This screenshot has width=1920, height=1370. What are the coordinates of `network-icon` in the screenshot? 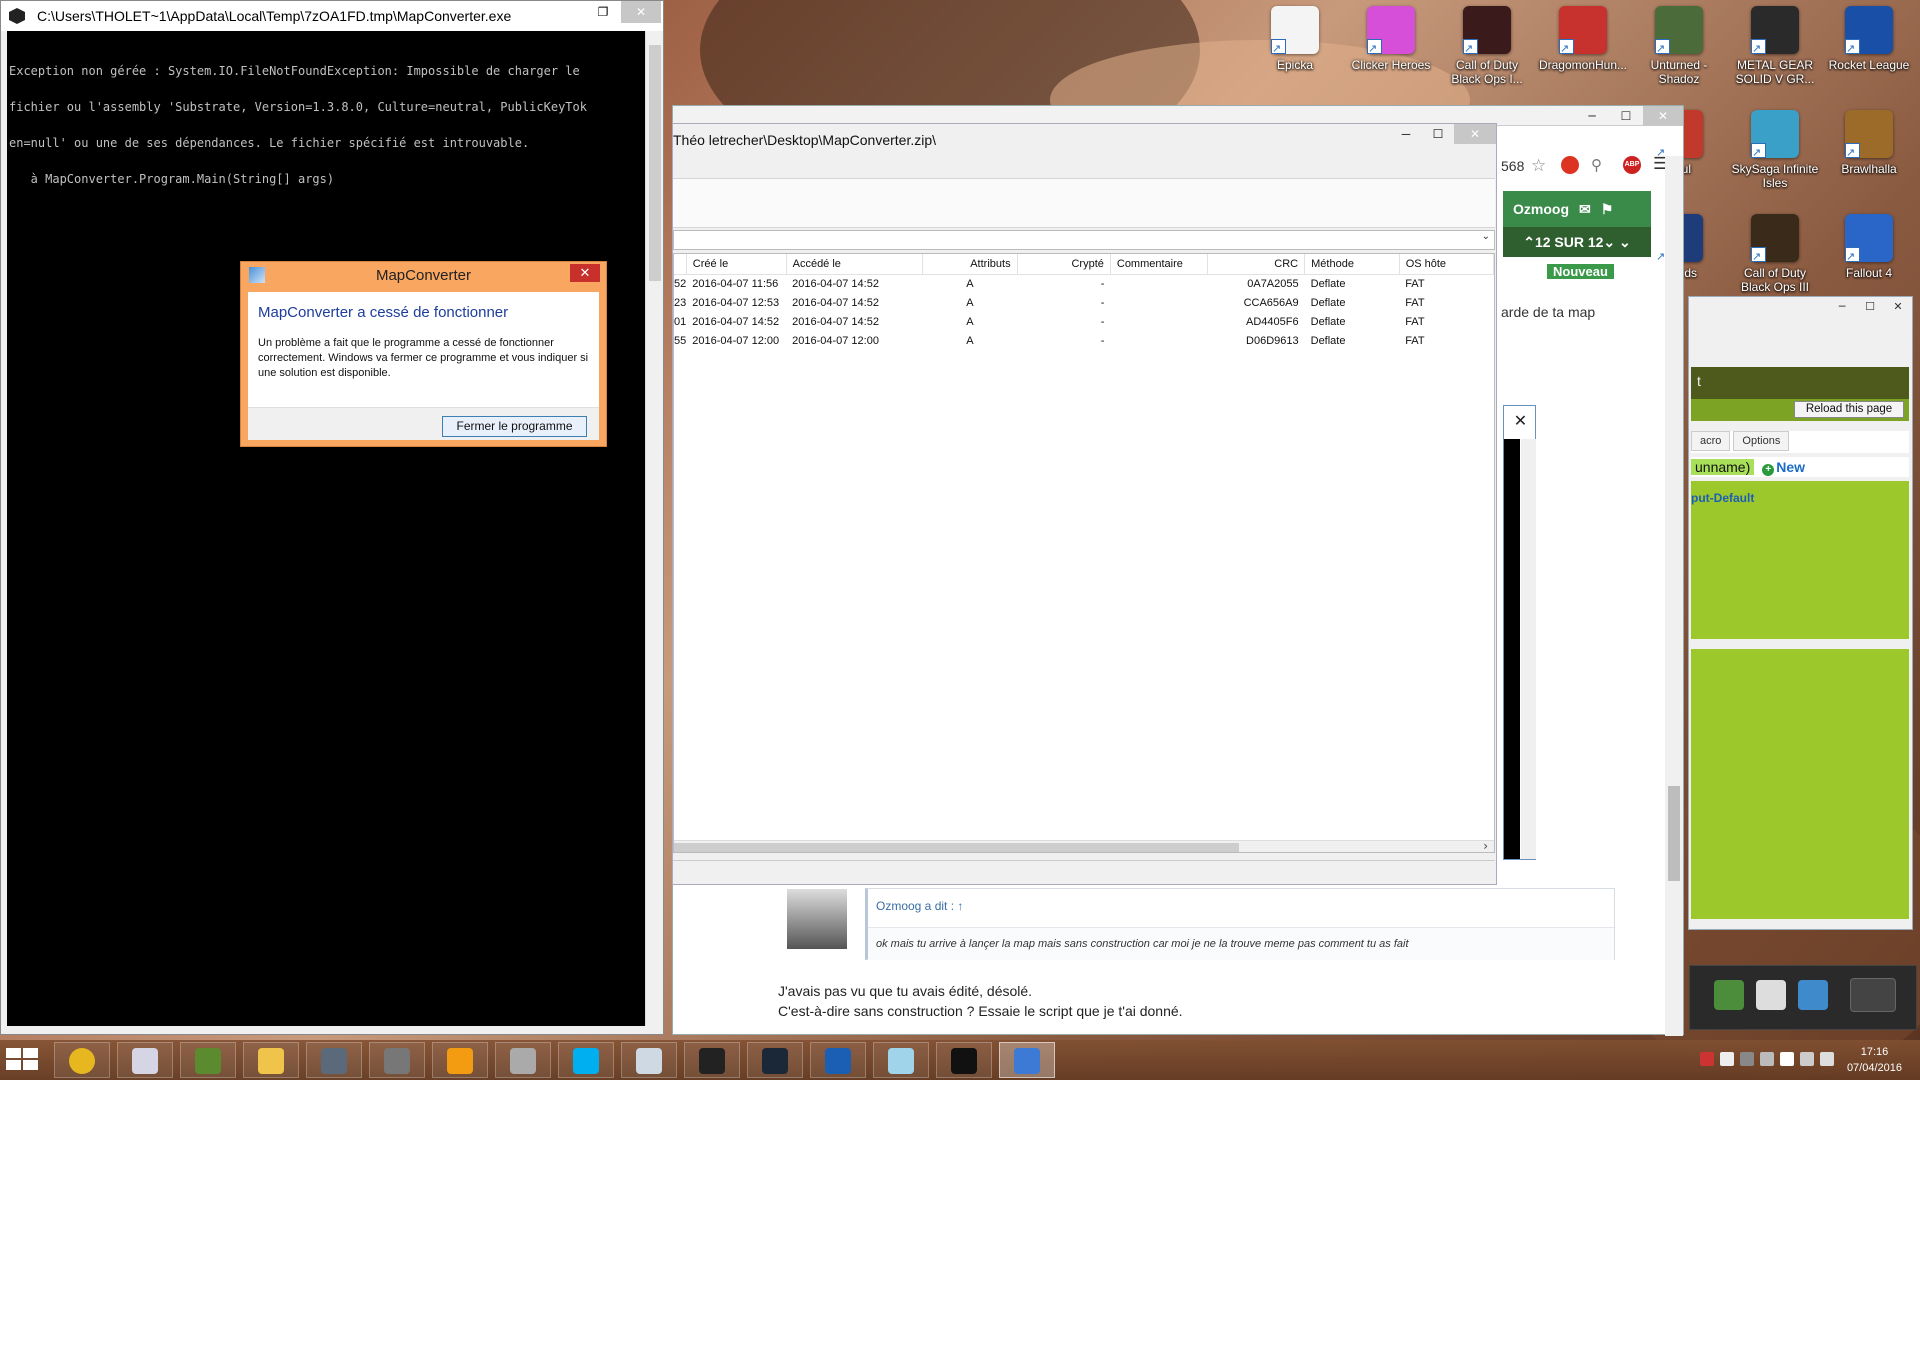 It's located at (1767, 1059).